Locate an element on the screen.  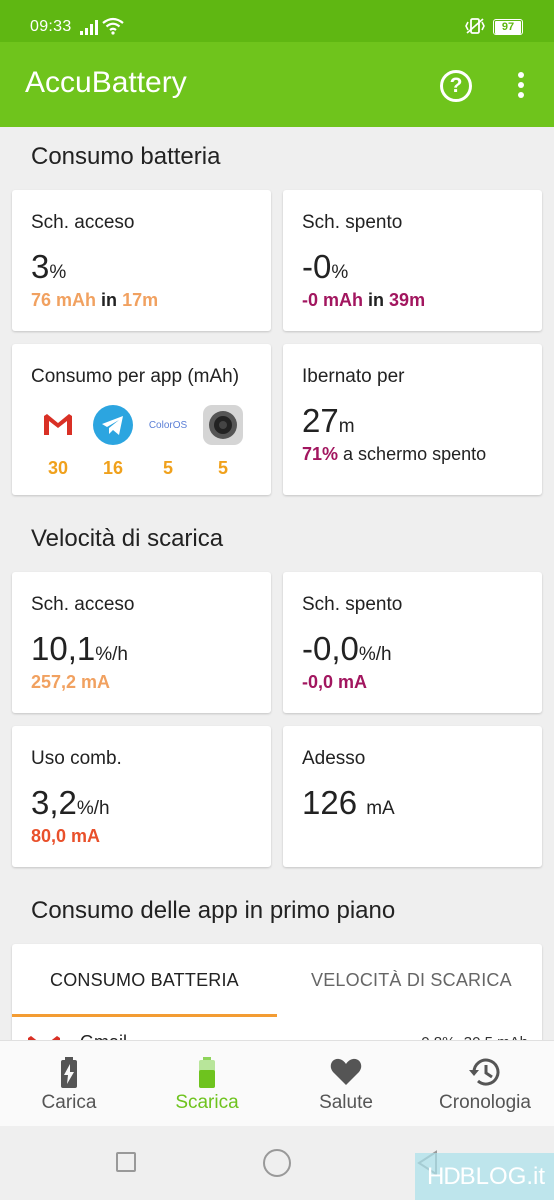
card-detail: 71% a schermo spento is located at coordinates (394, 454).